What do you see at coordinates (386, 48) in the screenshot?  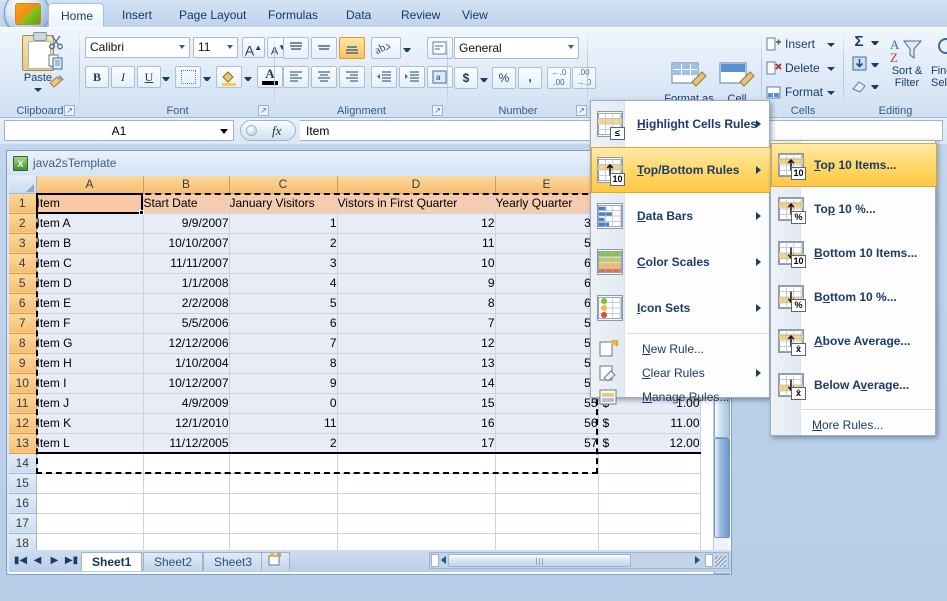 I see `orientation-button: ab` at bounding box center [386, 48].